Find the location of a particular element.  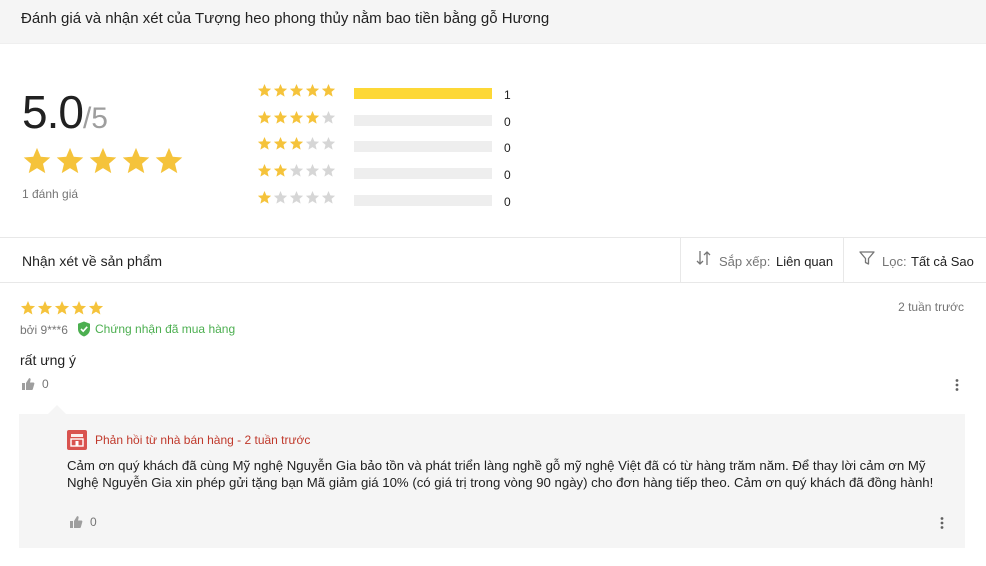

average-stars is located at coordinates (103, 161).